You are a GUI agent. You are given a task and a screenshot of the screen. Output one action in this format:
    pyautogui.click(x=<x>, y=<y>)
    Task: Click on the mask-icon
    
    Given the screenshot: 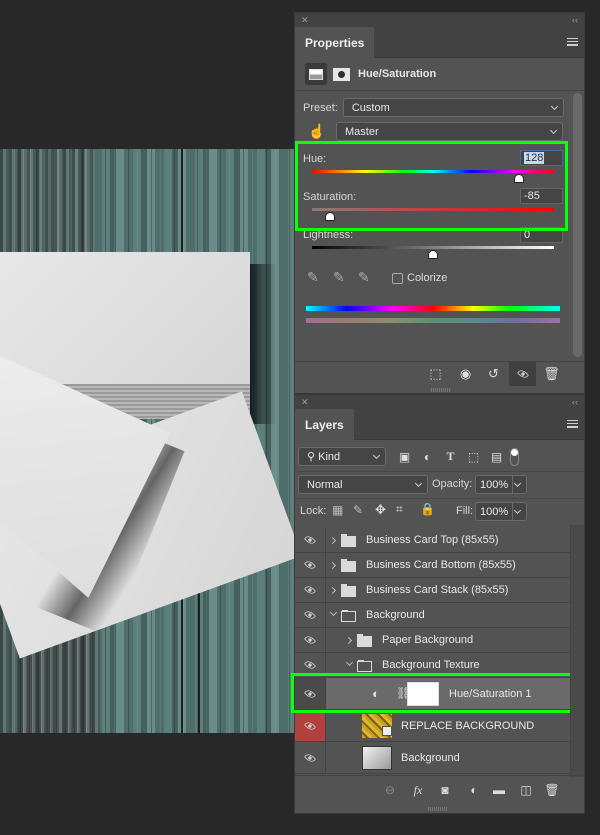 What is the action you would take?
    pyautogui.click(x=341, y=74)
    